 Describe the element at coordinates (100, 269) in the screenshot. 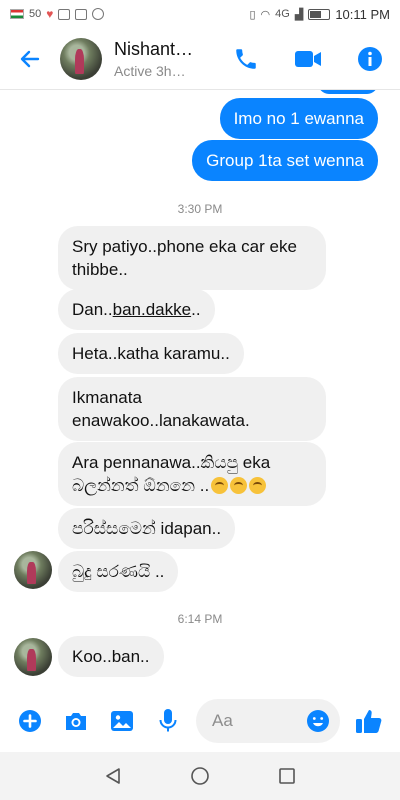

I see `message-line: thibbe..` at that location.